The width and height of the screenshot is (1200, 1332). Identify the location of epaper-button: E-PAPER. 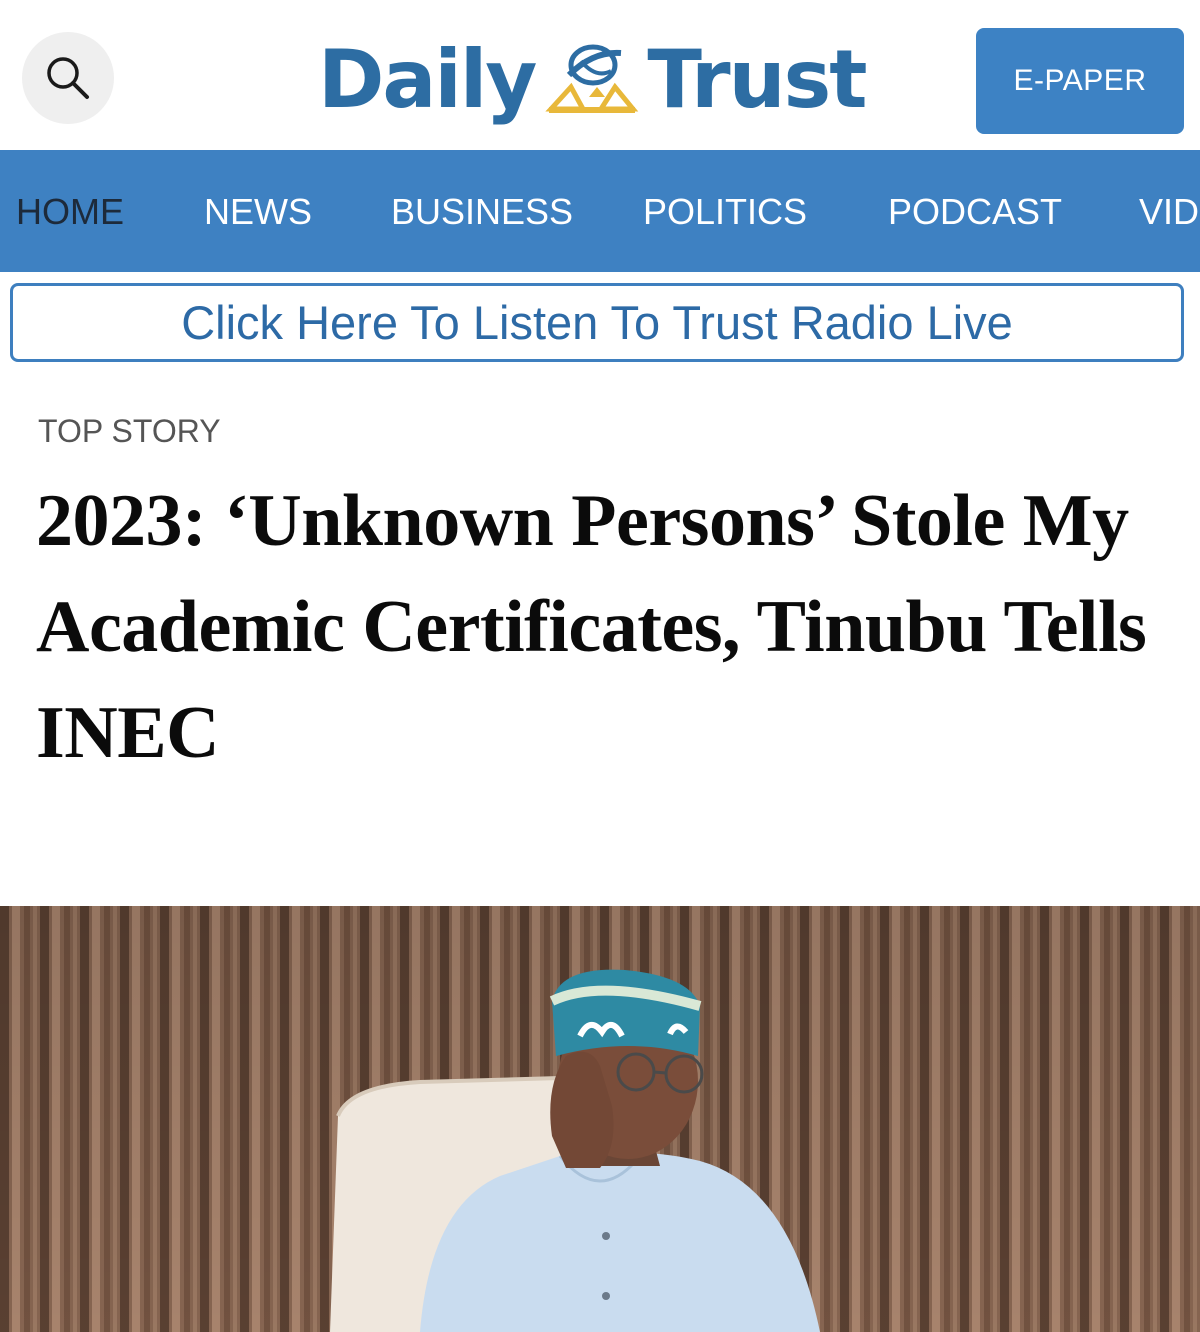
(1080, 81).